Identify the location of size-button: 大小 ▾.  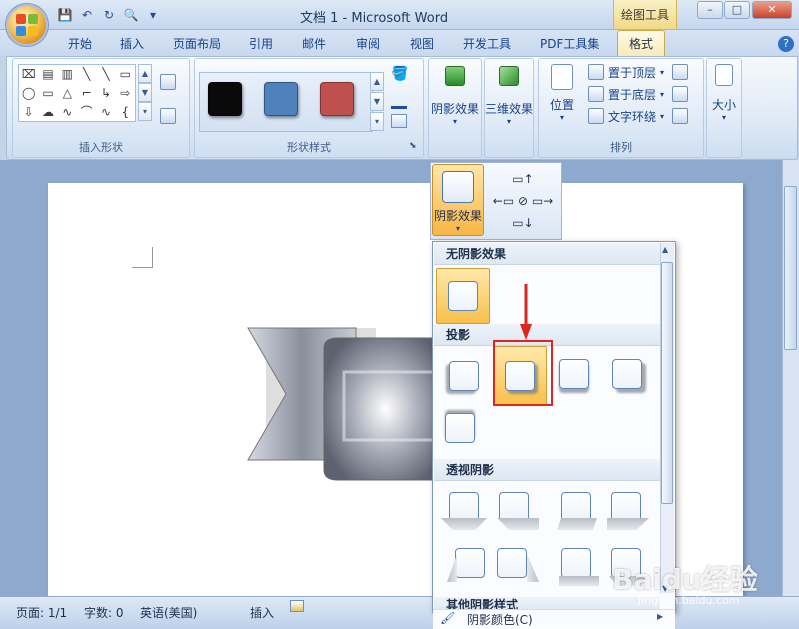
(724, 93).